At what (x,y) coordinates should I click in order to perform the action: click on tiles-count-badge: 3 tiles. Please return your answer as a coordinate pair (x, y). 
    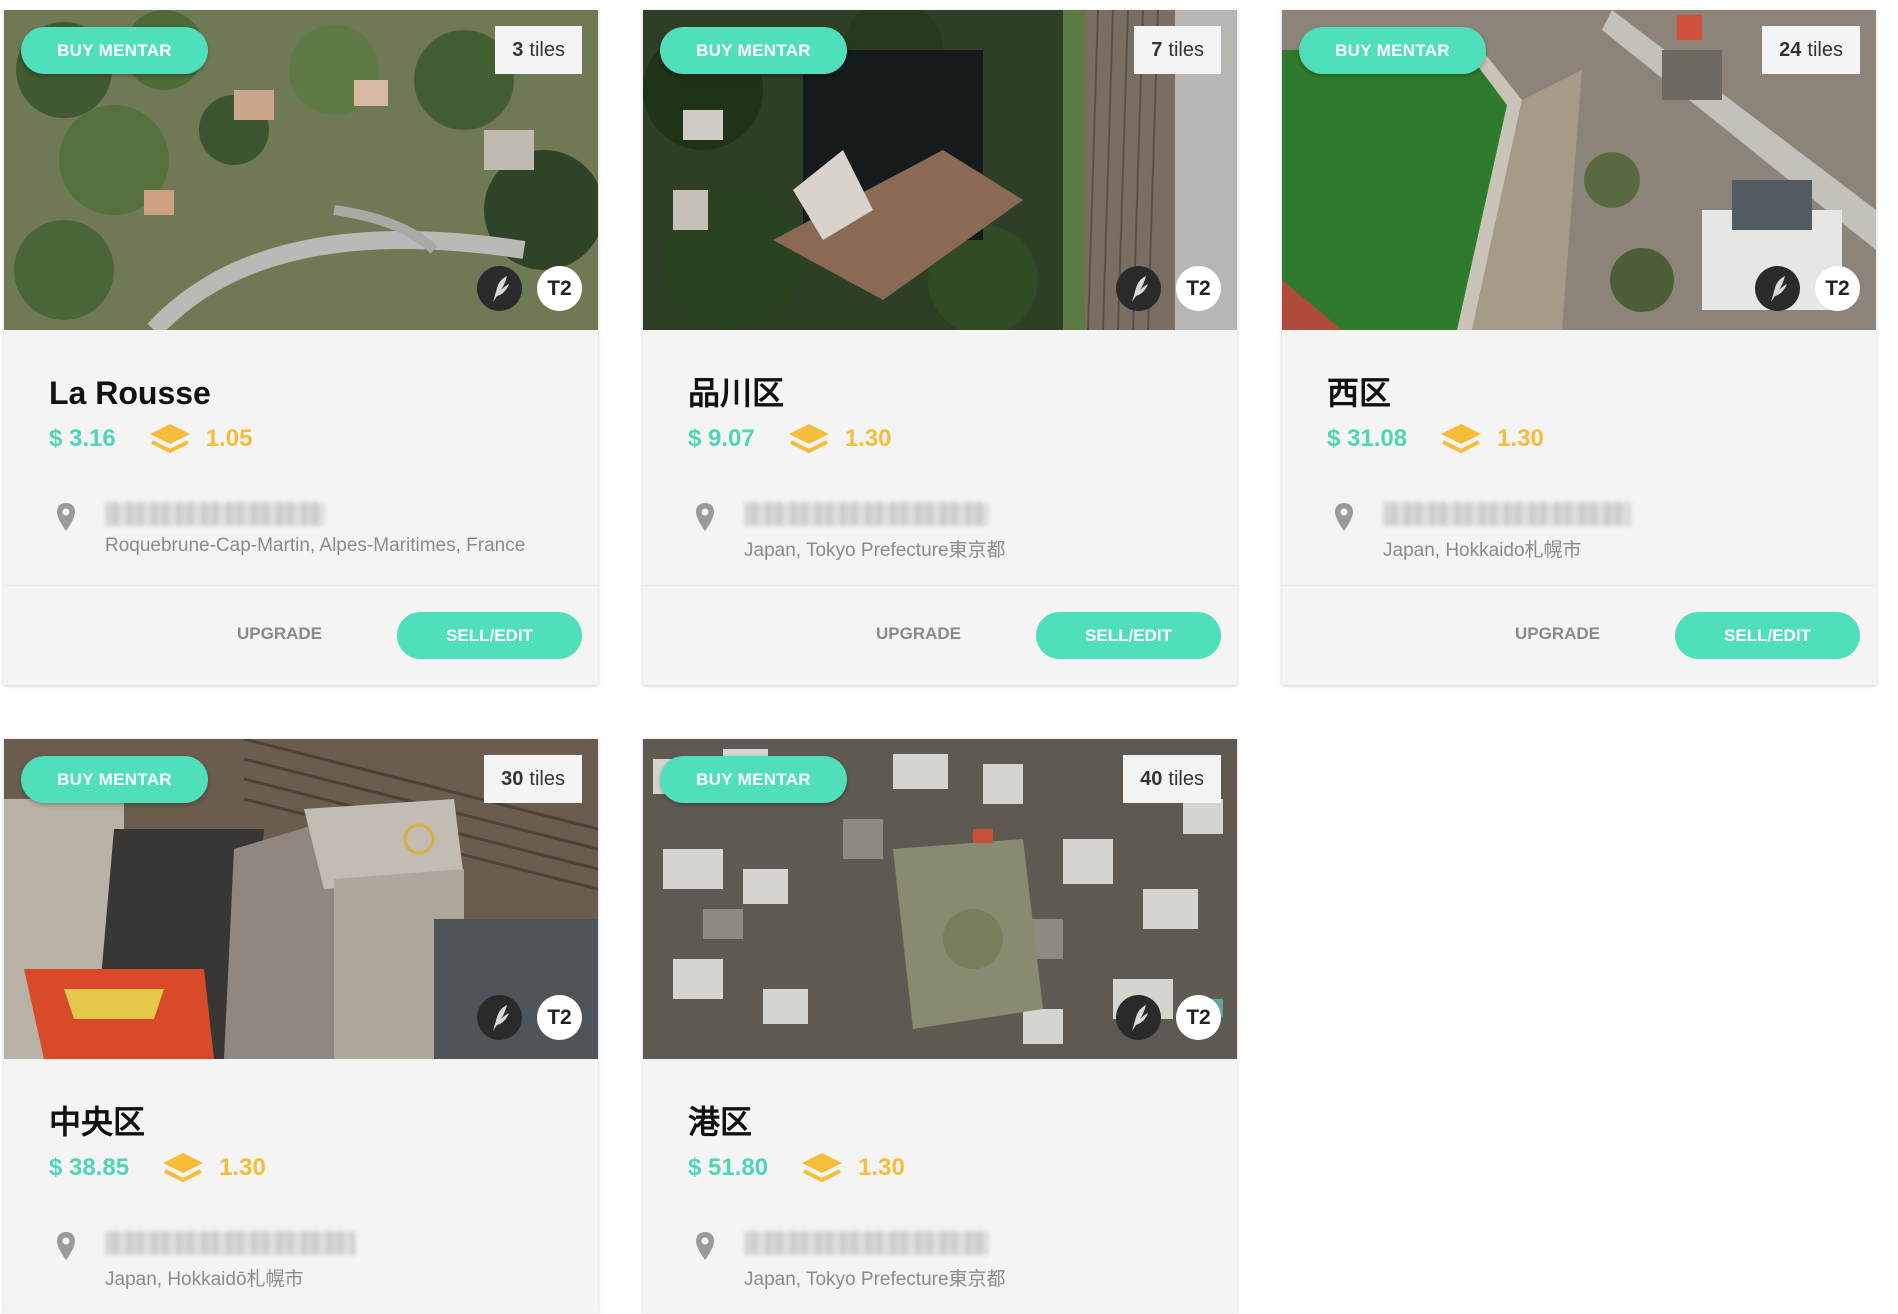
    Looking at the image, I should click on (538, 50).